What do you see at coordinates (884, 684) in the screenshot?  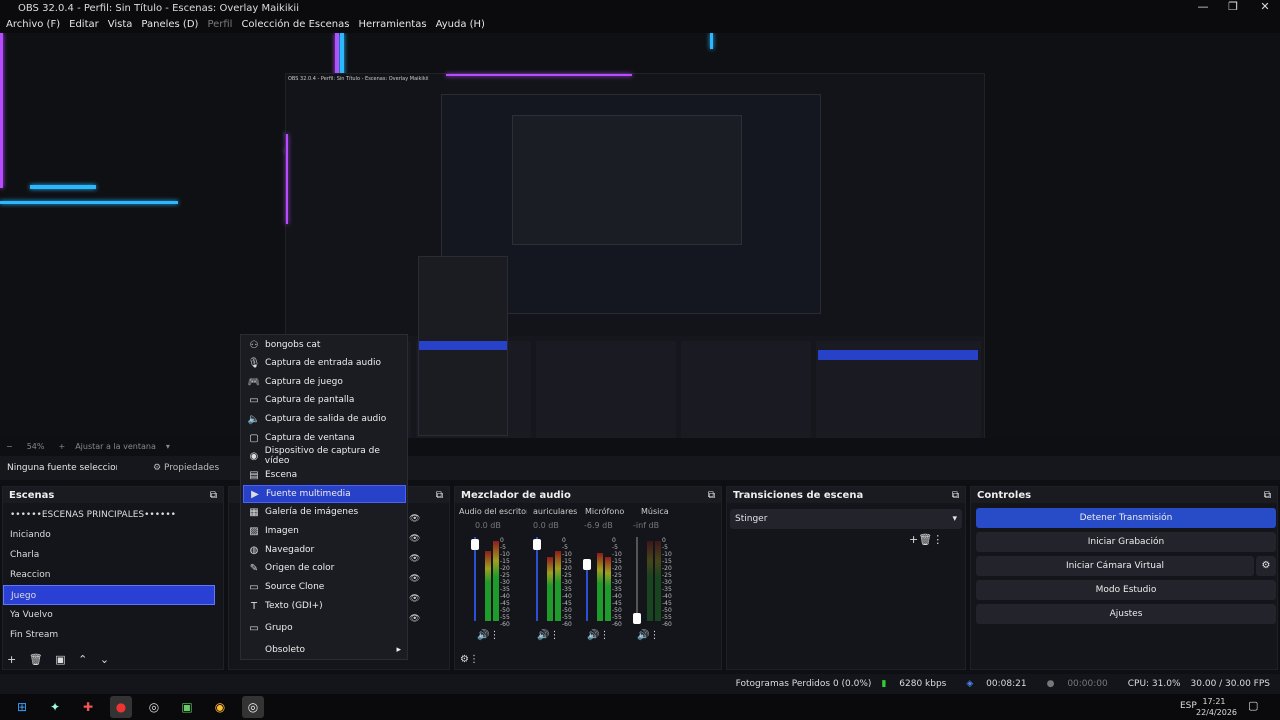 I see `signal-icon: ▮` at bounding box center [884, 684].